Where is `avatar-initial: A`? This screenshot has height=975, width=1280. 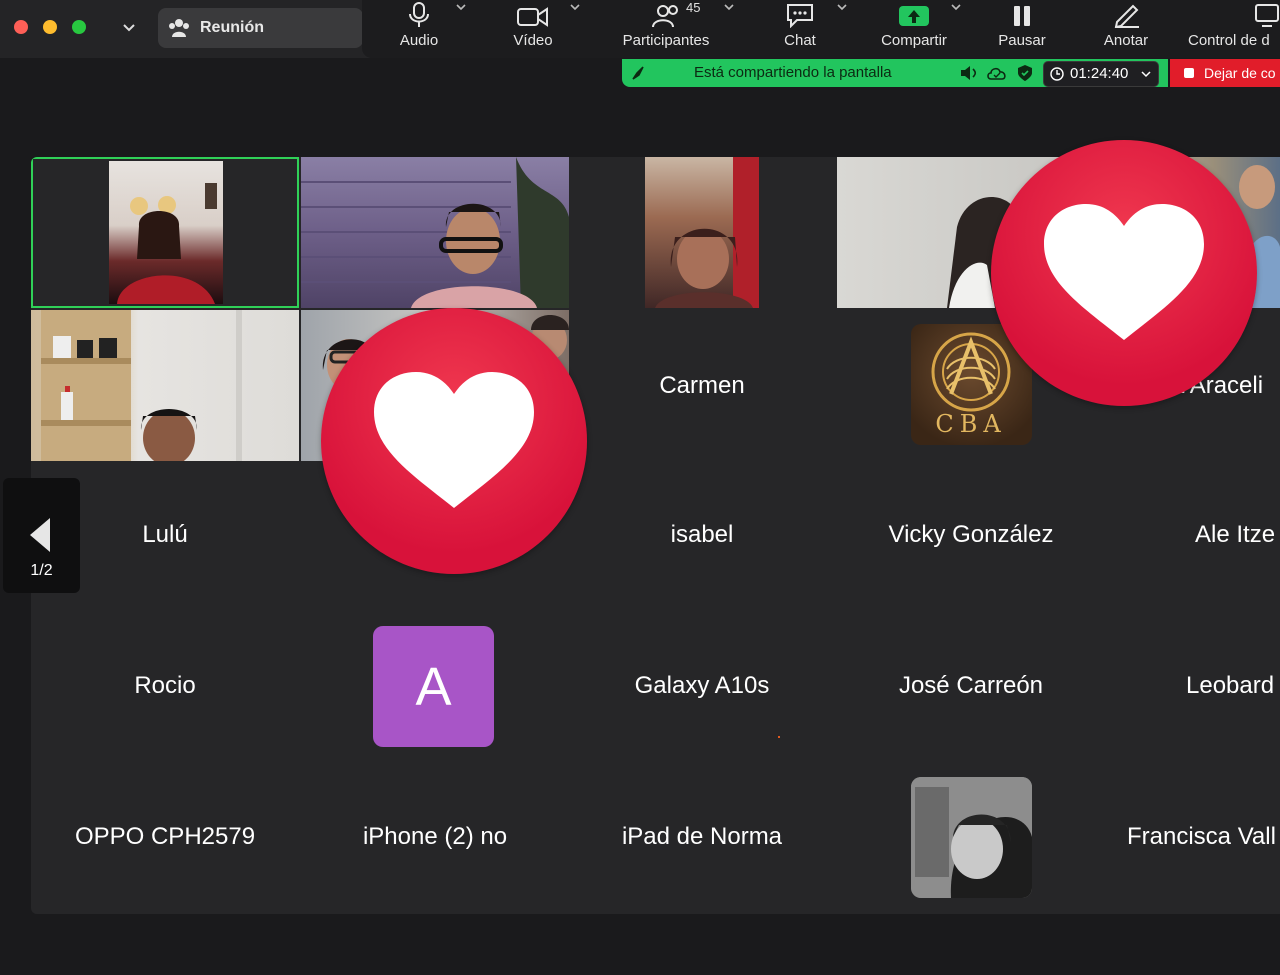
avatar-initial: A is located at coordinates (433, 686).